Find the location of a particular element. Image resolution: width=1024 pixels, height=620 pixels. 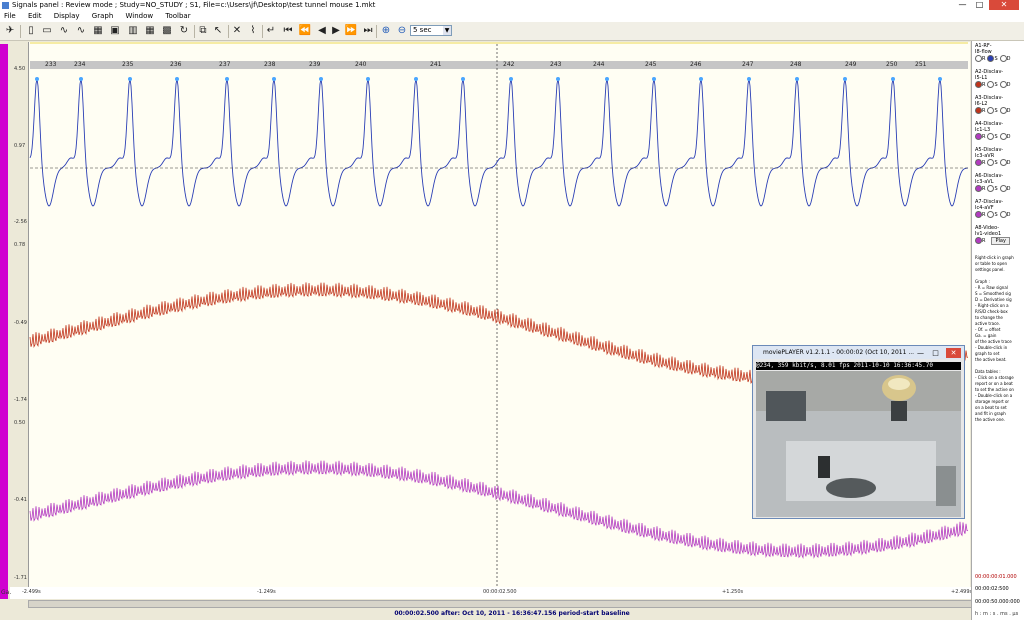

y-label: 0.50 is located at coordinates (20, 423).